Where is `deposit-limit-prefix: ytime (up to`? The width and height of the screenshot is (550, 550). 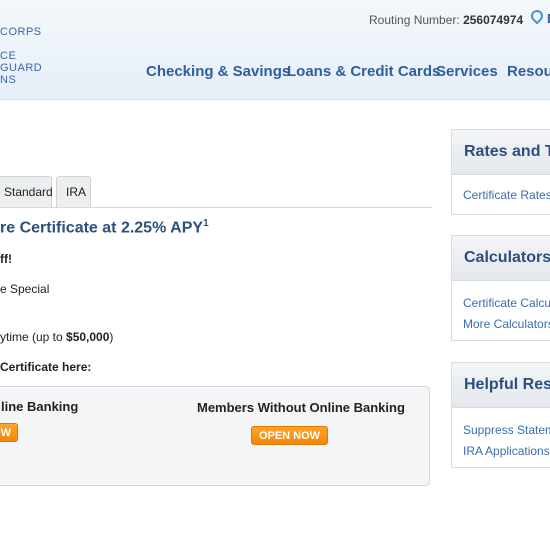
deposit-limit-prefix: ytime (up to is located at coordinates (33, 337).